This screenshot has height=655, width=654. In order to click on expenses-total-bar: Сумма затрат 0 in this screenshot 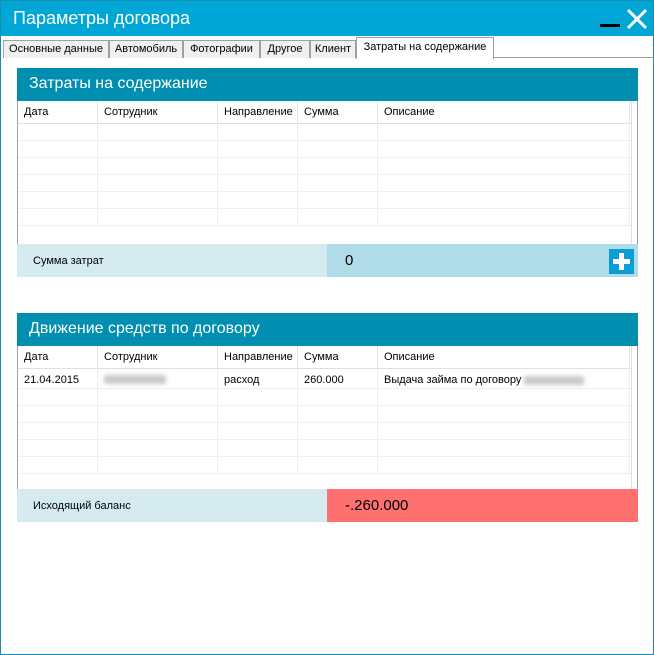, I will do `click(327, 260)`.